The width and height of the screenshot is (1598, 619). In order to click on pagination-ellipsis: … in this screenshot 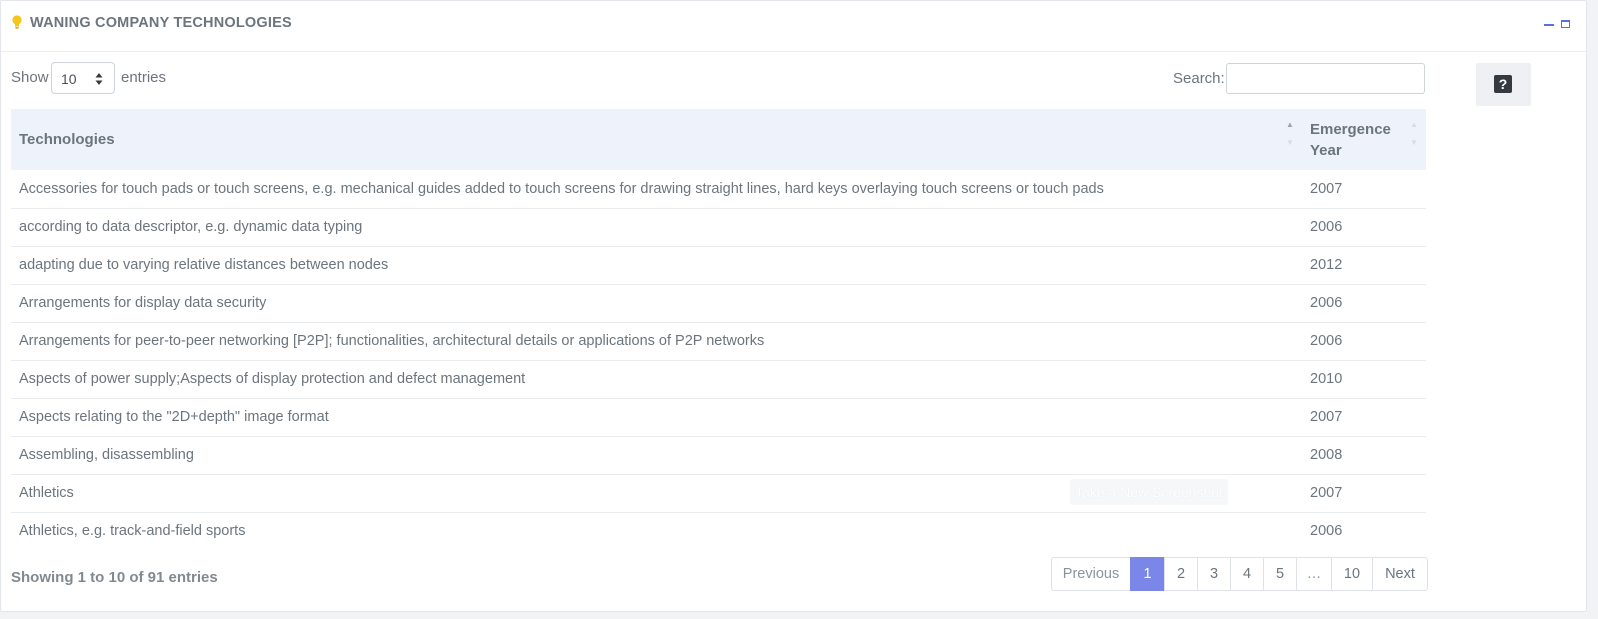, I will do `click(1314, 574)`.